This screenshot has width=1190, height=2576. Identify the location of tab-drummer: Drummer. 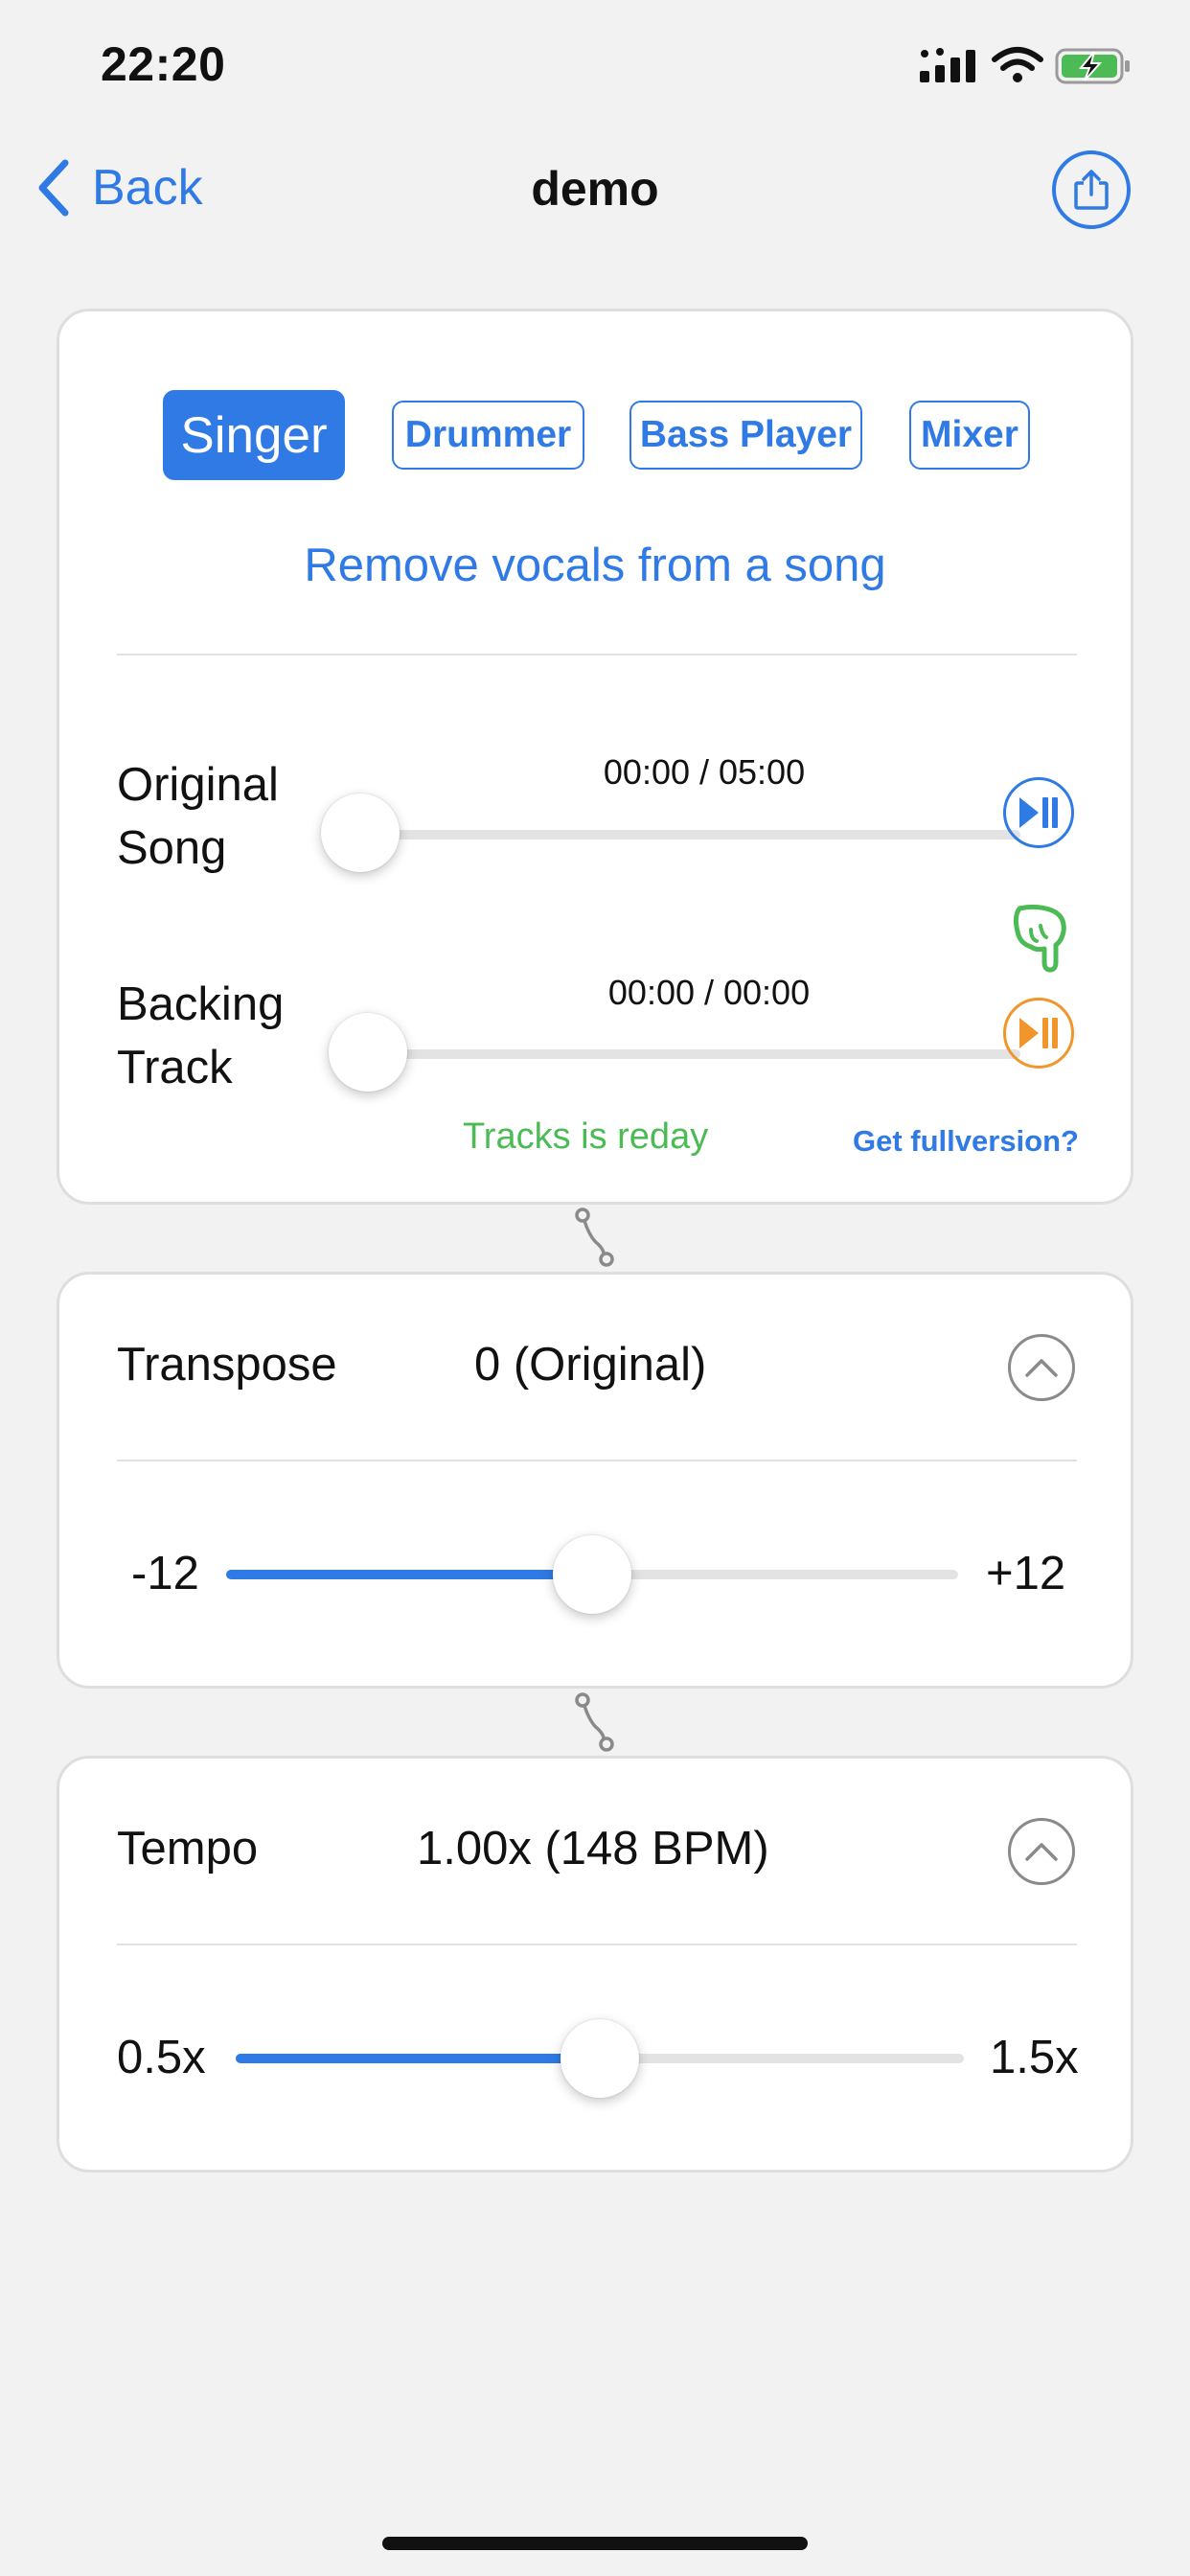
(488, 435).